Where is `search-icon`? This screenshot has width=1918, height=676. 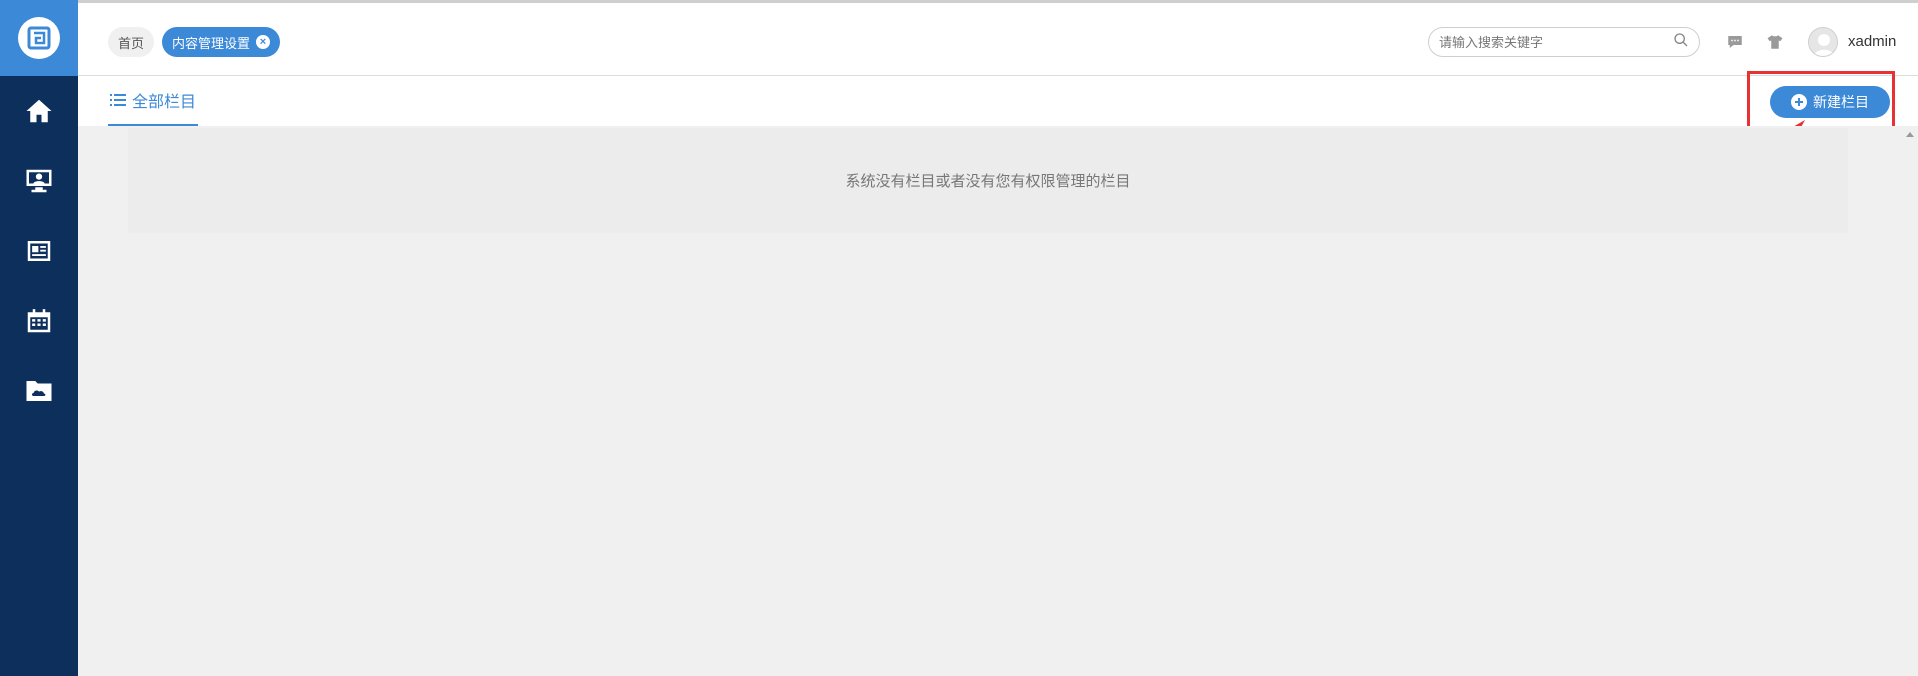
search-icon is located at coordinates (1681, 42).